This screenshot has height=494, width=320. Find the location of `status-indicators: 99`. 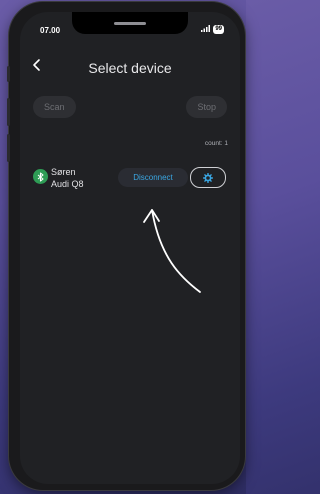

status-indicators: 99 is located at coordinates (212, 29).